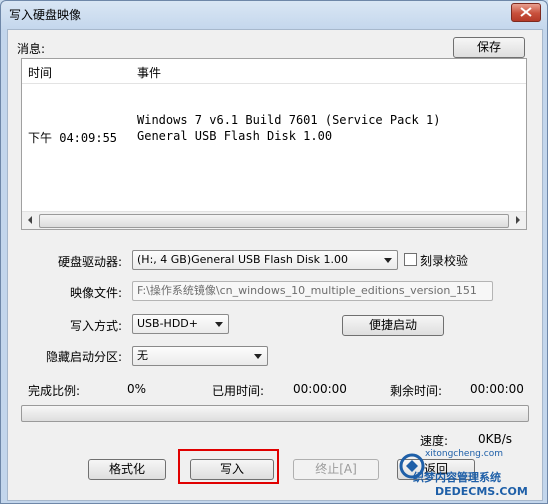 The image size is (548, 504). I want to click on drive-label: 硬盘驱动器:, so click(90, 262).